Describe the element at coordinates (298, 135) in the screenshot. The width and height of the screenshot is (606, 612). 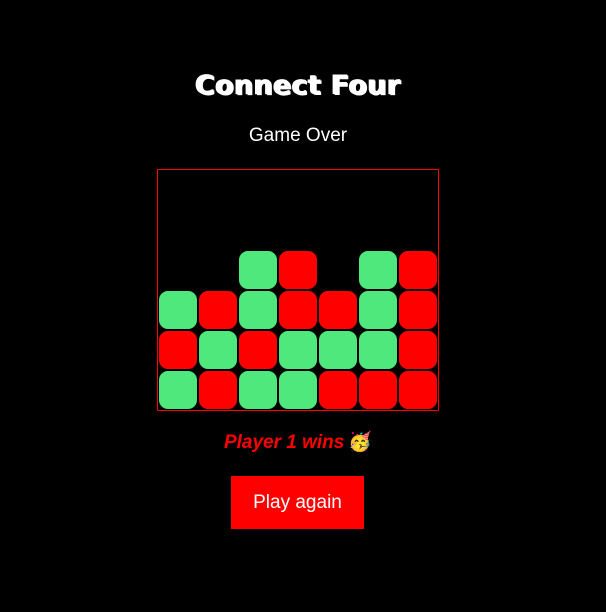
I see `game-status: Game Over` at that location.